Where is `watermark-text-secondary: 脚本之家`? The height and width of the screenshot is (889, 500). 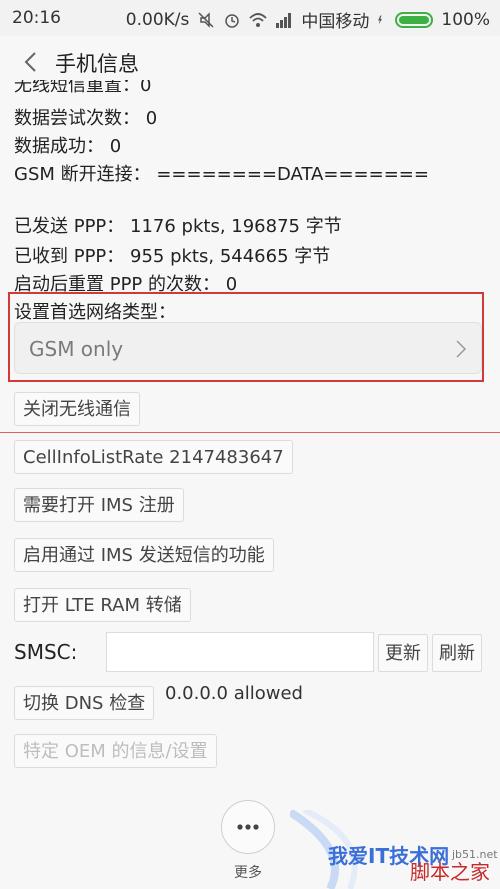
watermark-text-secondary: 脚本之家 is located at coordinates (450, 872).